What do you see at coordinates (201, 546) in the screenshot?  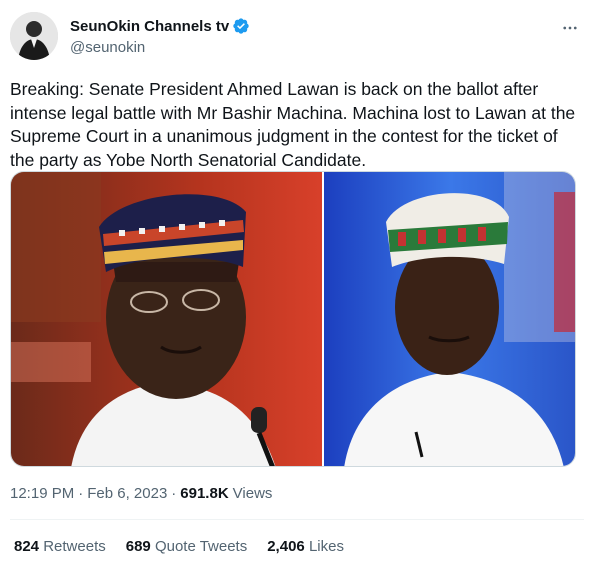 I see `quotes-label: Quote Tweets` at bounding box center [201, 546].